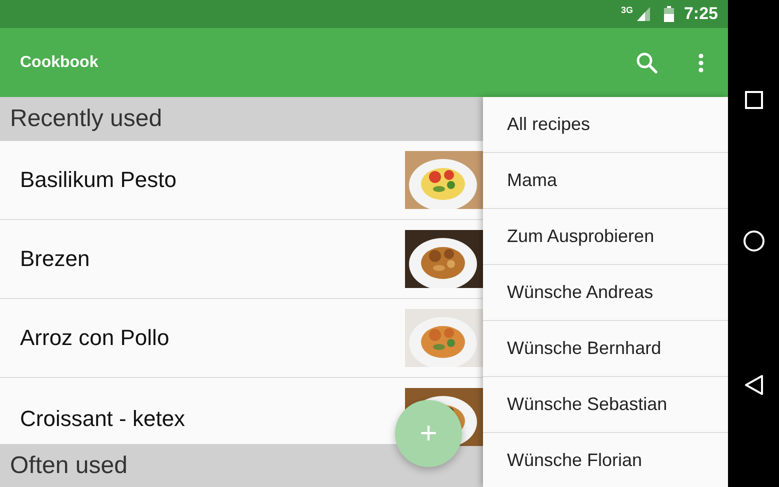 Image resolution: width=779 pixels, height=487 pixels. What do you see at coordinates (99, 180) in the screenshot?
I see `recipe-name: Basilikum Pesto` at bounding box center [99, 180].